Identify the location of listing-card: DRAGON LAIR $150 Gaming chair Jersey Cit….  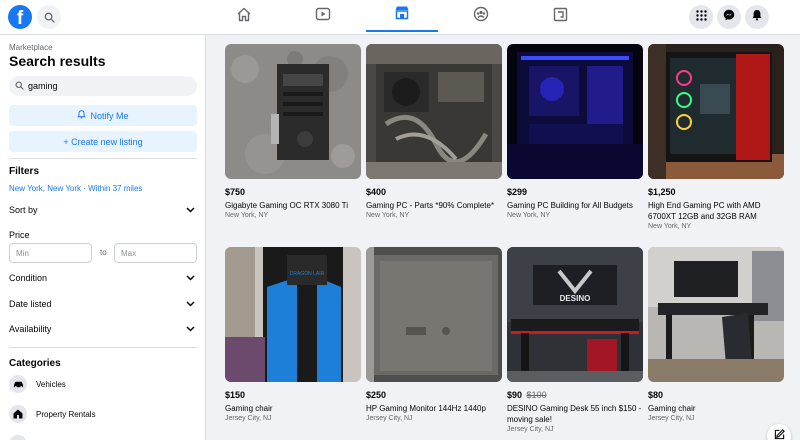
(293, 334).